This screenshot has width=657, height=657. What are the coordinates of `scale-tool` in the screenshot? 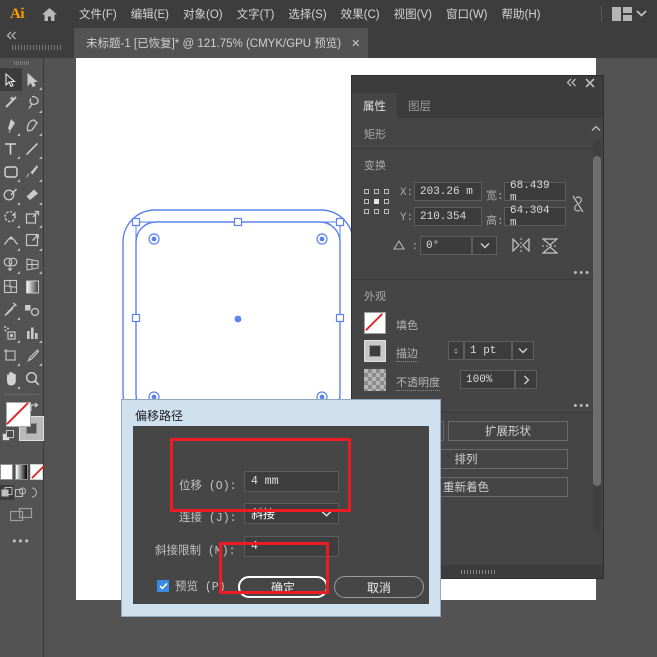 It's located at (33, 217).